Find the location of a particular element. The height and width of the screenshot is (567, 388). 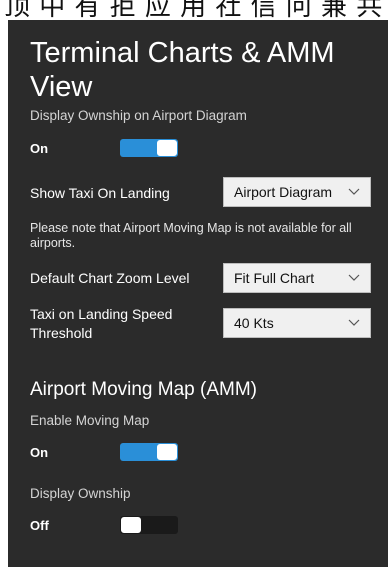

speed-threshold-label: Taxi on Landing Speed Threshold is located at coordinates (101, 323).